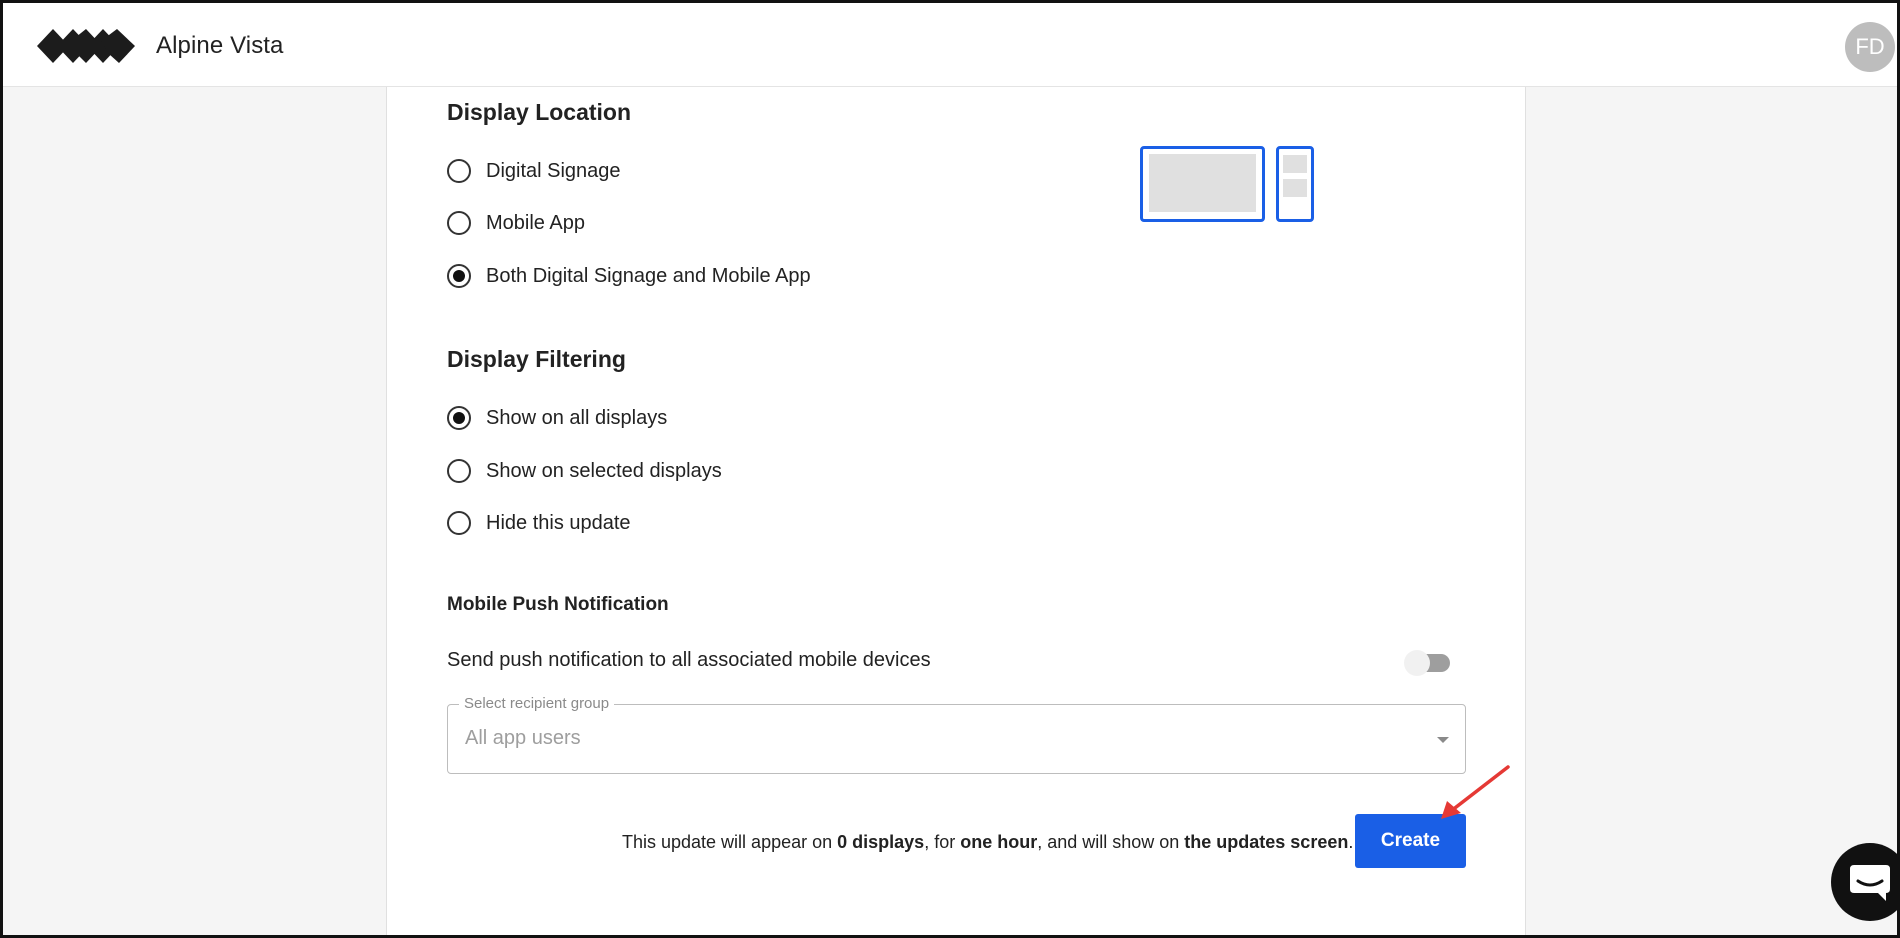  Describe the element at coordinates (558, 604) in the screenshot. I see `push-notification-title: Mobile Push Notification` at that location.